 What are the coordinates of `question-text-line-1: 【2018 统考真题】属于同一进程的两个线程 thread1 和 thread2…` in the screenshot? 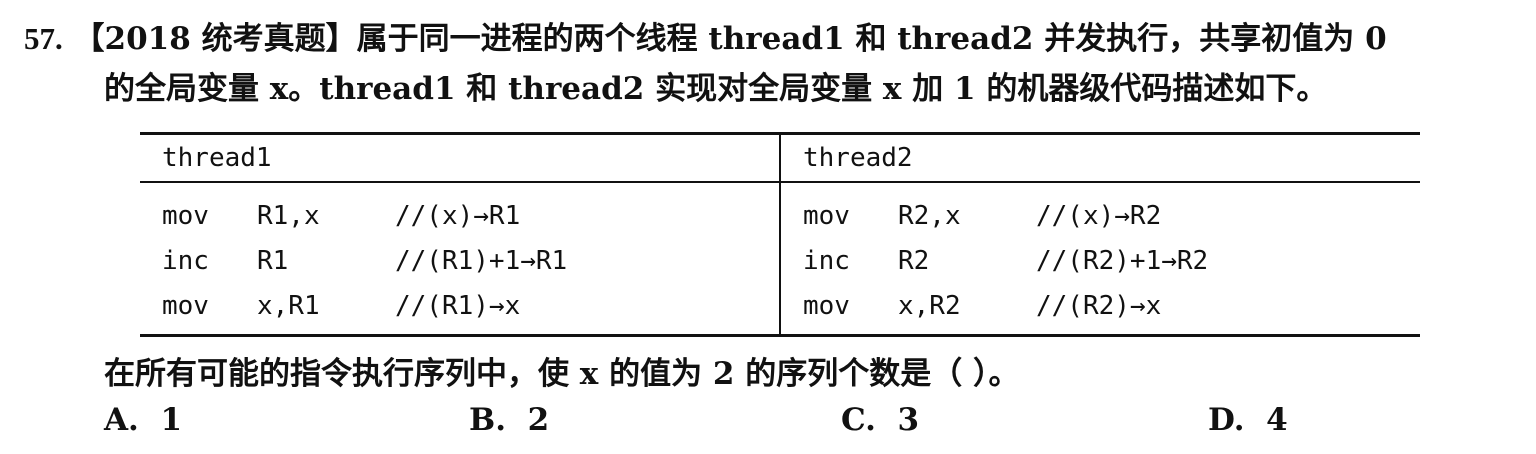 It's located at (730, 39).